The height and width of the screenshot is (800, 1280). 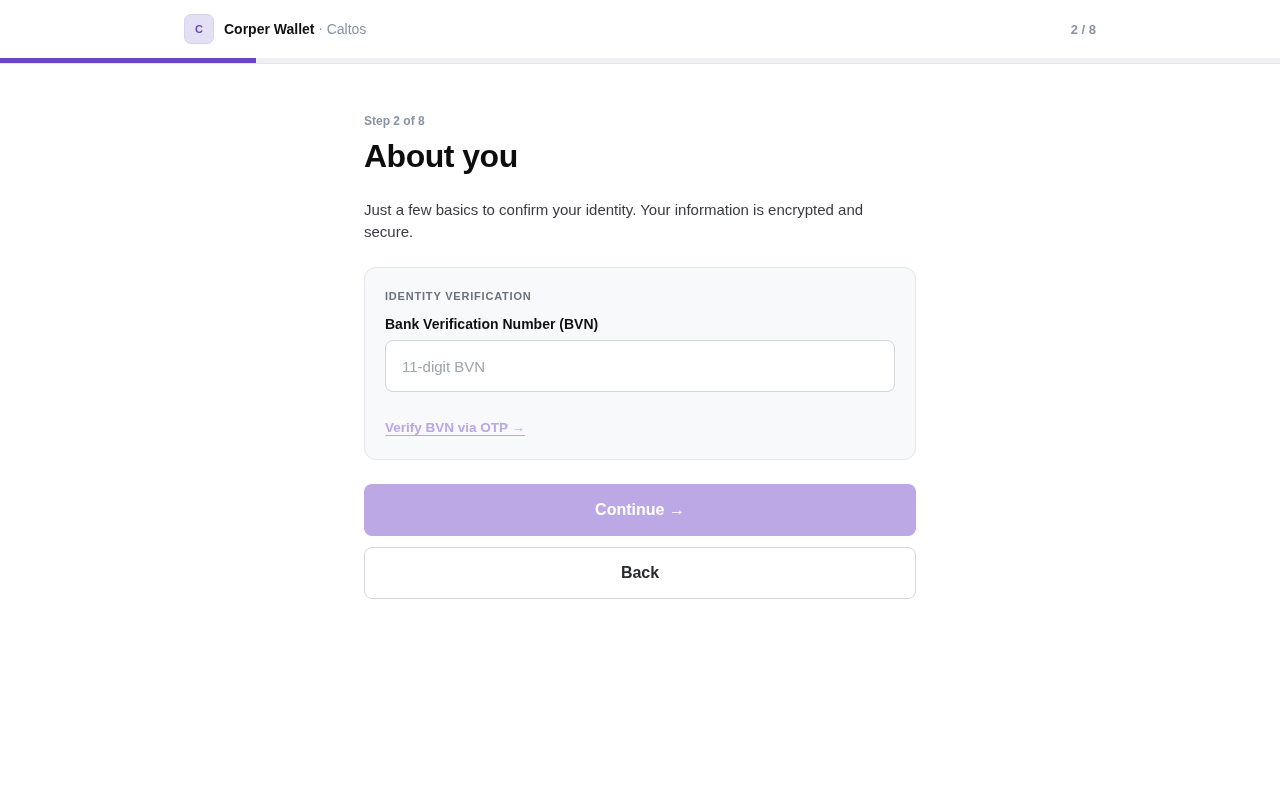 What do you see at coordinates (459, 296) in the screenshot?
I see `section-title: IDENTITY VERIFICATION` at bounding box center [459, 296].